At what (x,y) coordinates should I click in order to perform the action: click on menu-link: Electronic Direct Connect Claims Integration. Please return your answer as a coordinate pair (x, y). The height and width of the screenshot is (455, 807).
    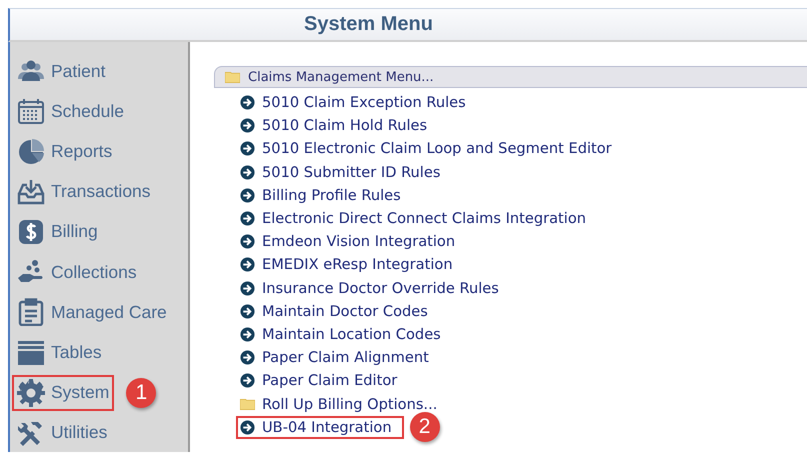
    Looking at the image, I should click on (413, 218).